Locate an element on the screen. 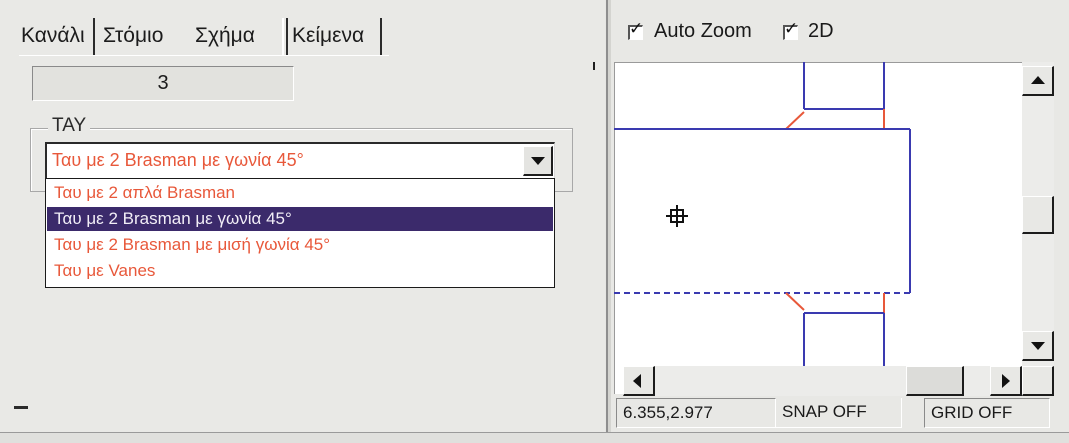  tab-texts: Κείμενα is located at coordinates (328, 36).